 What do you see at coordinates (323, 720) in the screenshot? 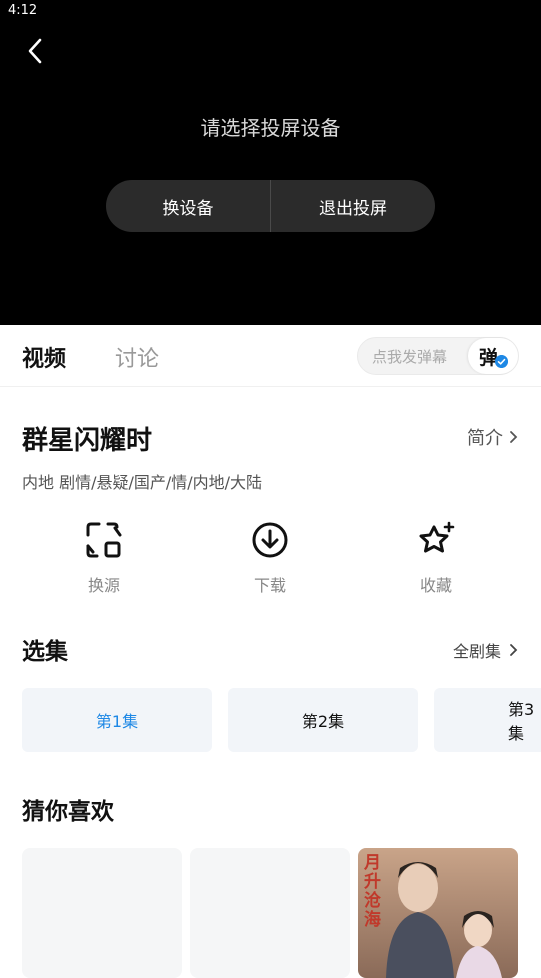
I see `episode-item: 第2集` at bounding box center [323, 720].